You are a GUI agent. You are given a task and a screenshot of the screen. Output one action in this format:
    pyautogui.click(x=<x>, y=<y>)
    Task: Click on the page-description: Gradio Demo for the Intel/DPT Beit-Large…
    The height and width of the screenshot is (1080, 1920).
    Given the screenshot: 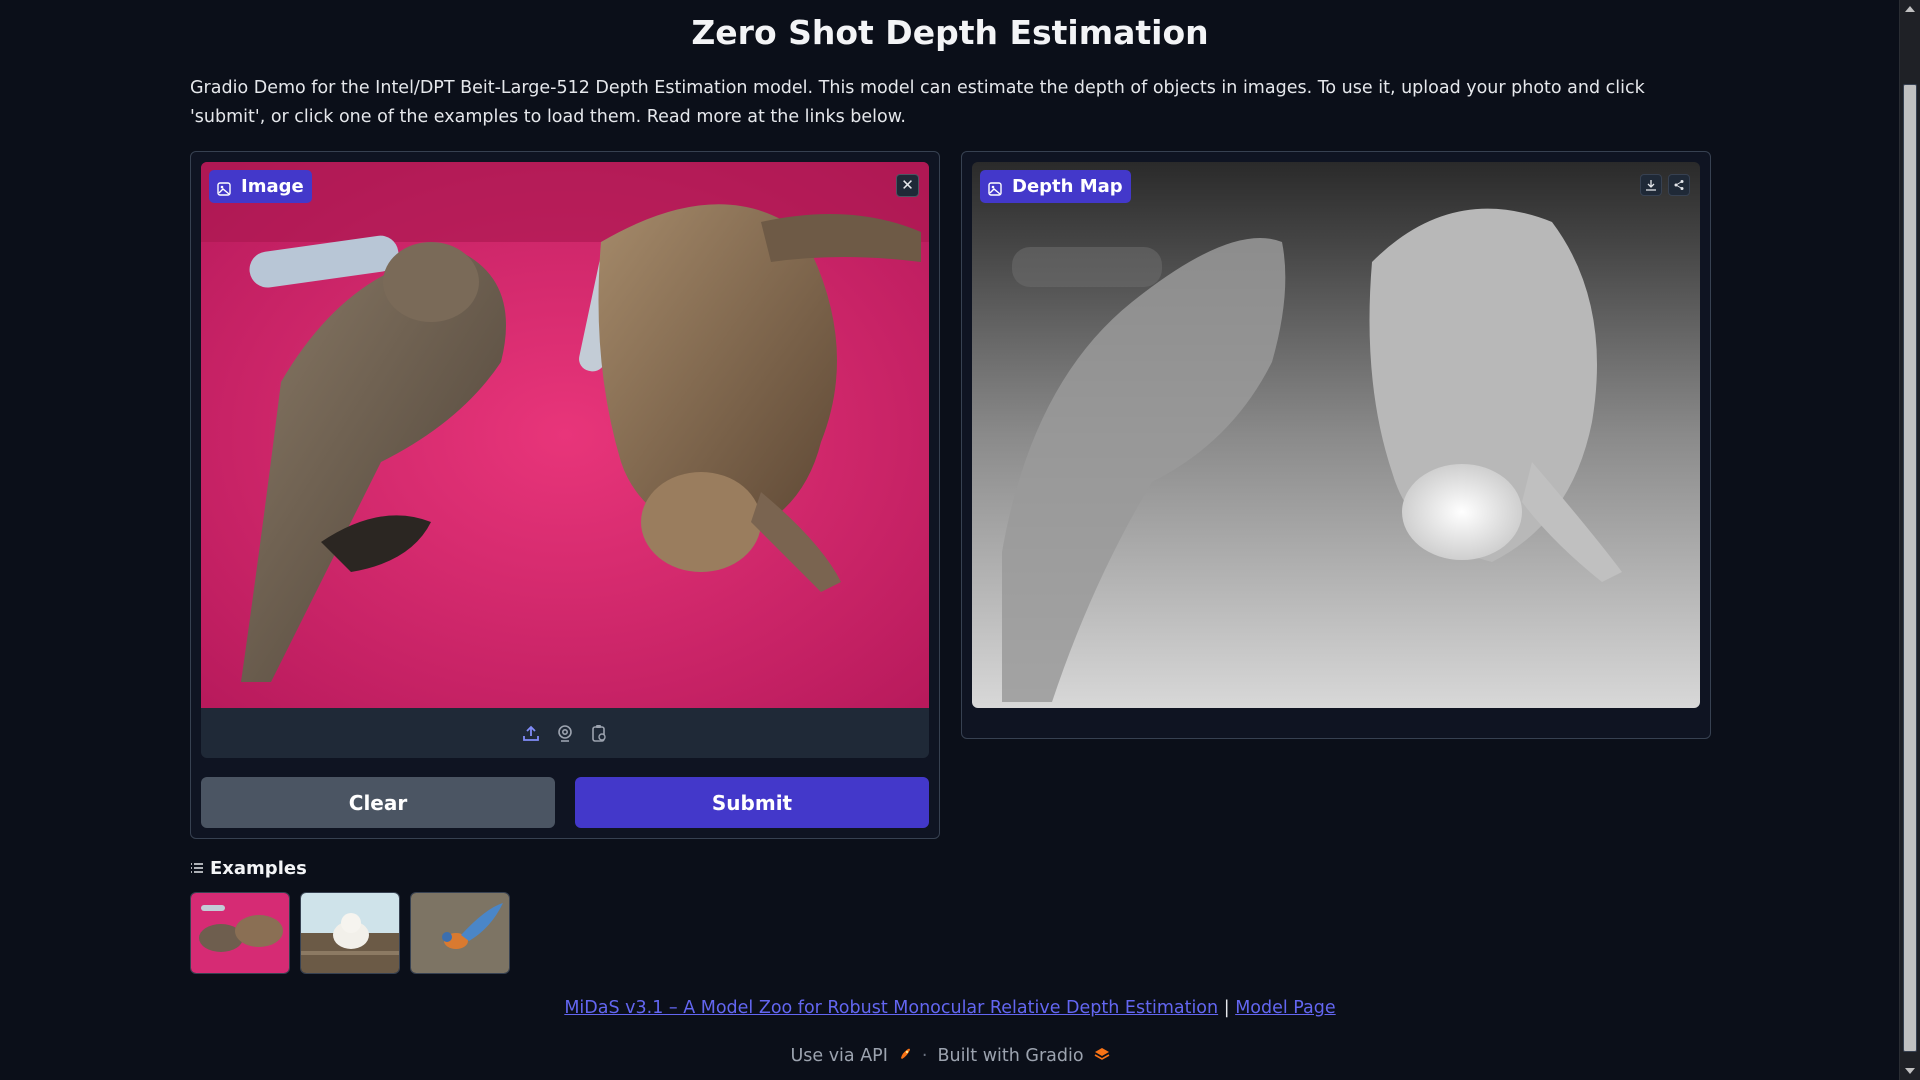 What is the action you would take?
    pyautogui.click(x=917, y=102)
    